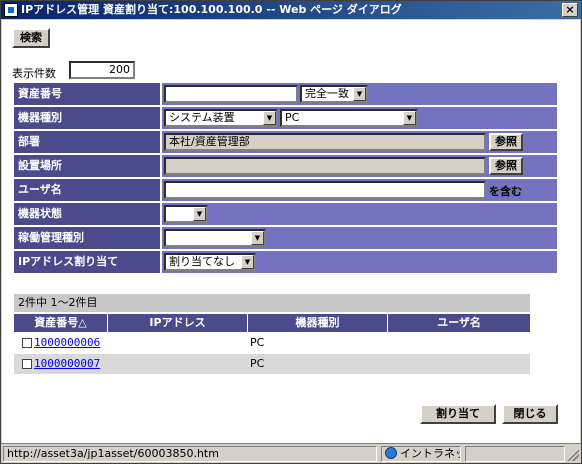  I want to click on user-name-suffix: を含む, so click(505, 191).